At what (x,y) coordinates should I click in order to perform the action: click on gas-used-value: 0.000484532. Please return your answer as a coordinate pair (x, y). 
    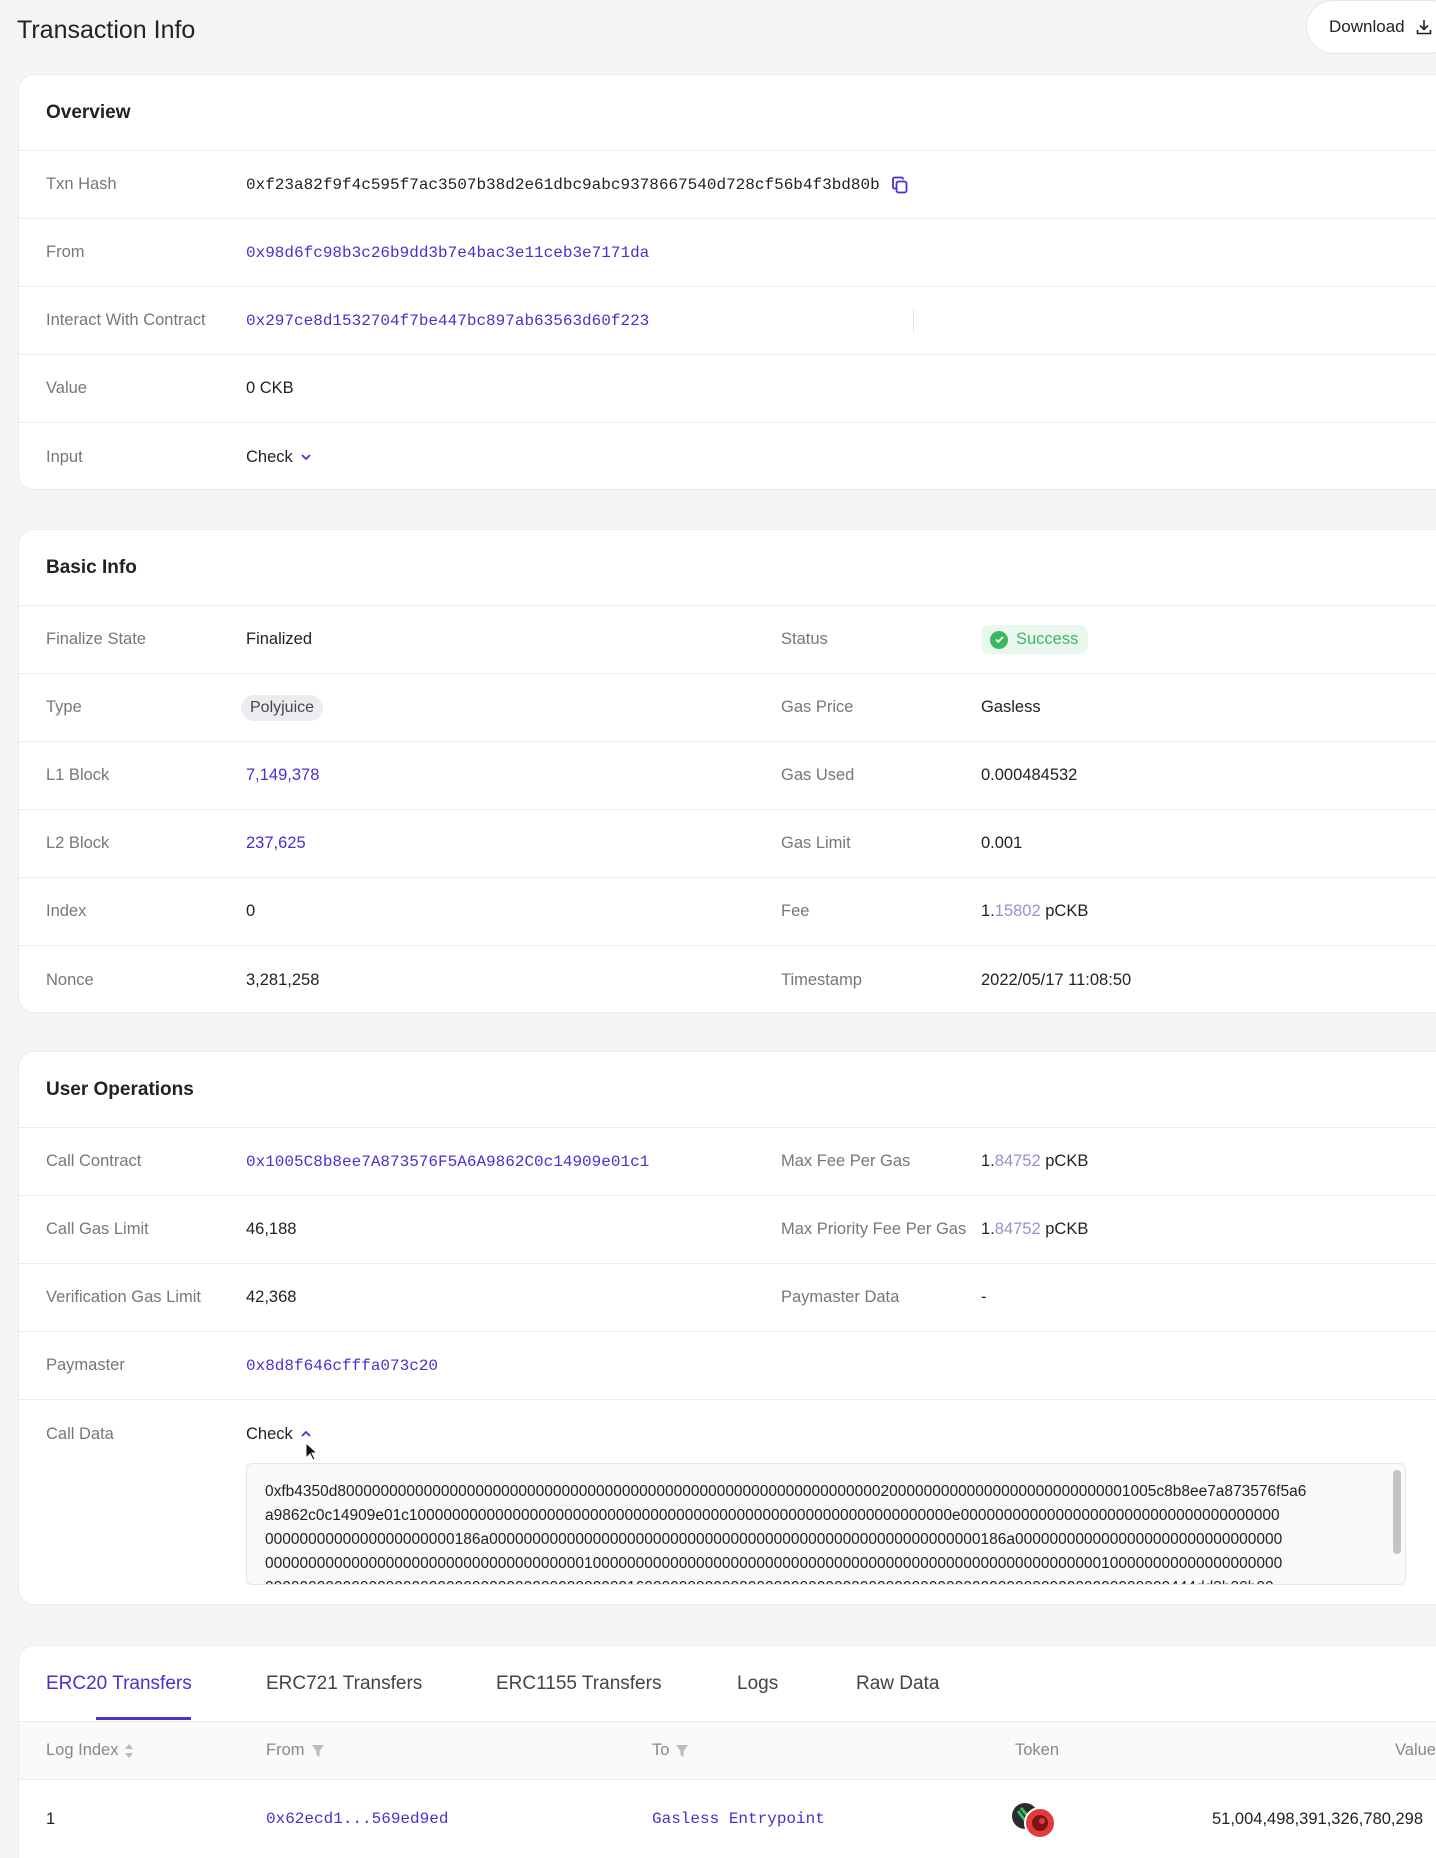
    Looking at the image, I should click on (1029, 775).